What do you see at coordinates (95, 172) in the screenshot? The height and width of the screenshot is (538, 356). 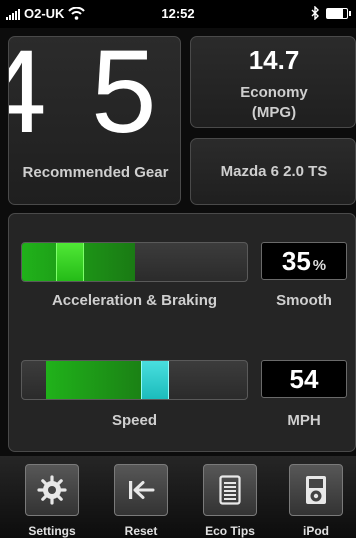 I see `recommended-gear-label: Recommended Gear` at bounding box center [95, 172].